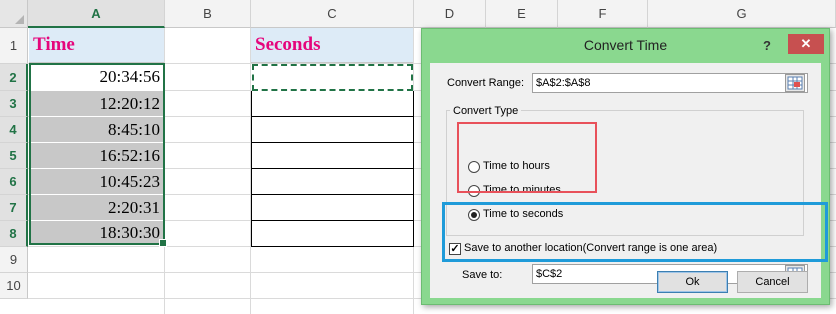  Describe the element at coordinates (332, 208) in the screenshot. I see `cell-c7` at that location.